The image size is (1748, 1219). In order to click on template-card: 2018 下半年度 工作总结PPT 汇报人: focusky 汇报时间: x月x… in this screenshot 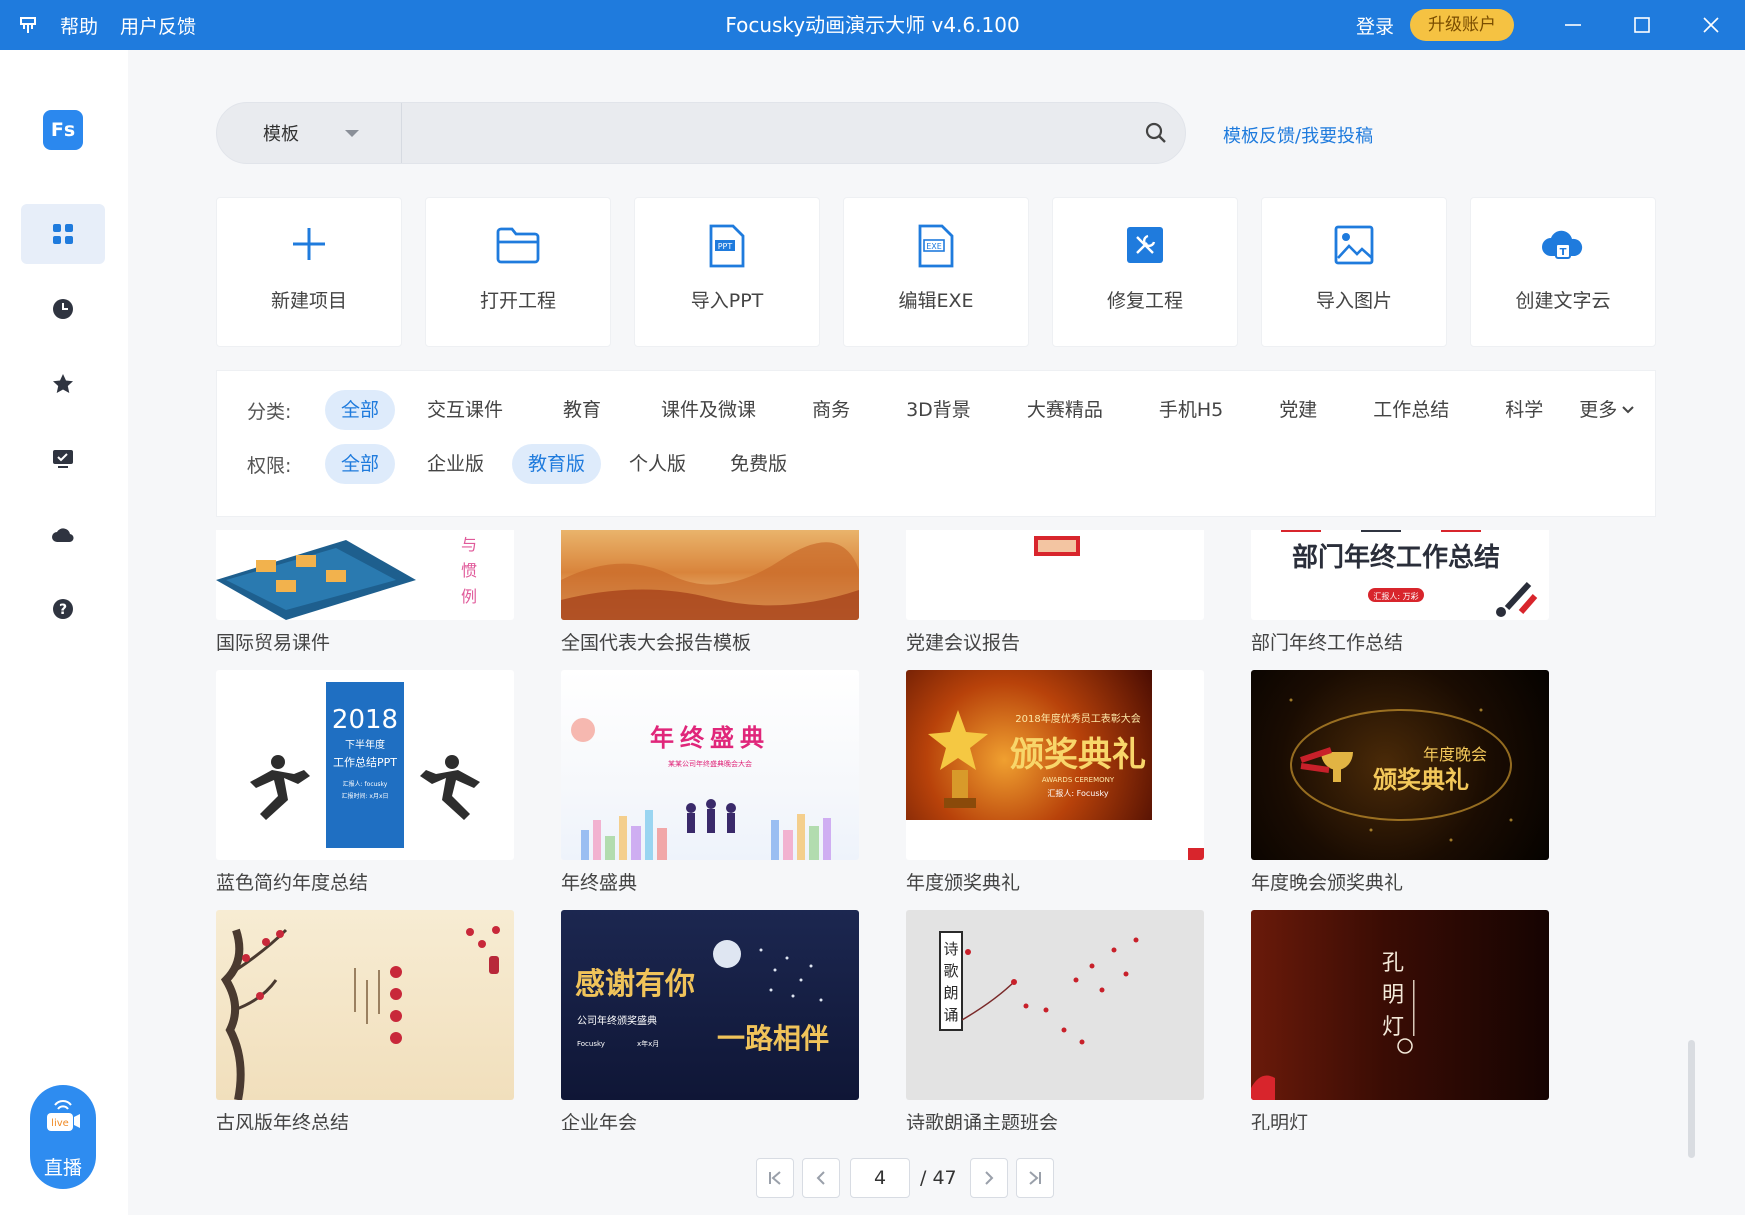, I will do `click(365, 782)`.